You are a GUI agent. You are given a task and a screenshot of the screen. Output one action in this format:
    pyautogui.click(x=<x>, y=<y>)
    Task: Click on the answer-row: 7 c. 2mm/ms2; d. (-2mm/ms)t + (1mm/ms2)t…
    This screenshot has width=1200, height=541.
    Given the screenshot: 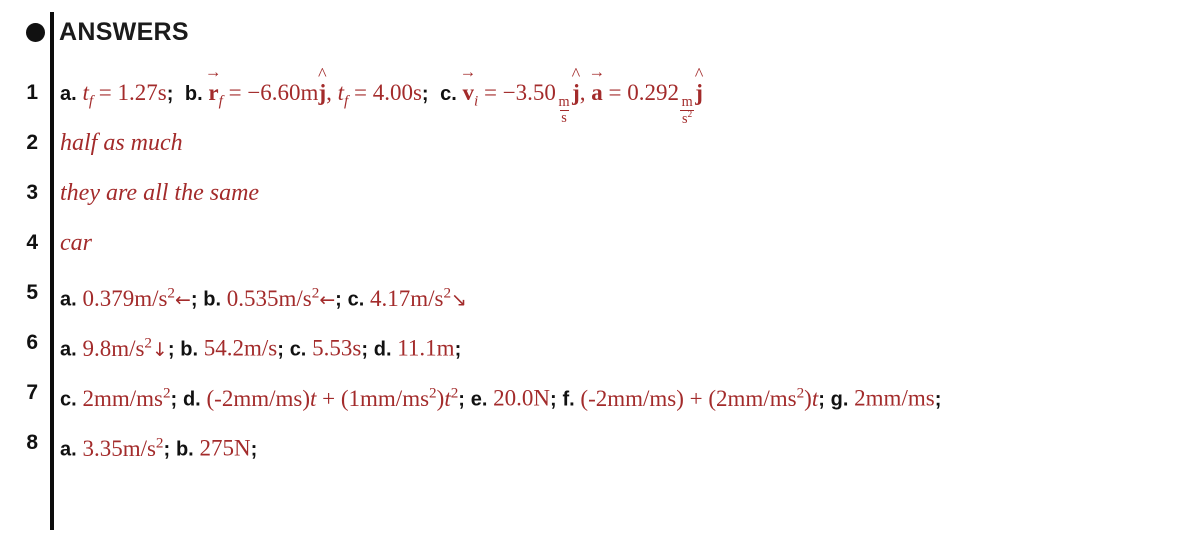 What is the action you would take?
    pyautogui.click(x=600, y=401)
    